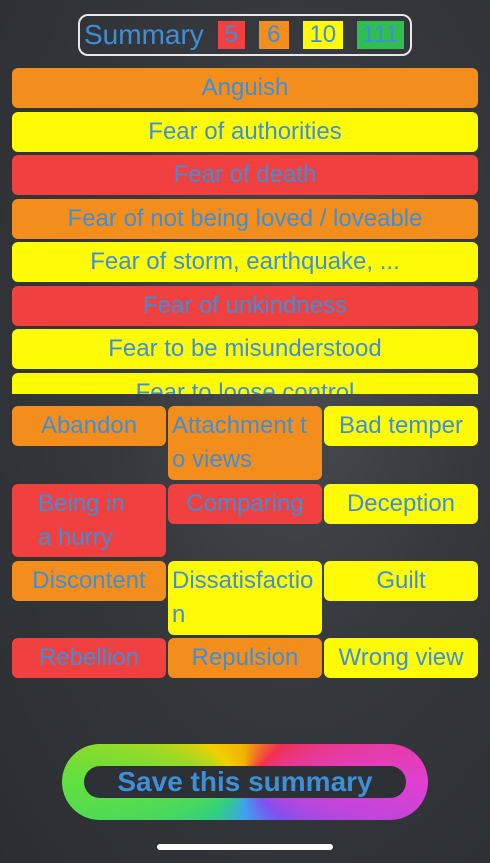 This screenshot has width=490, height=863. What do you see at coordinates (245, 504) in the screenshot?
I see `grid-item-comparing: Comparing` at bounding box center [245, 504].